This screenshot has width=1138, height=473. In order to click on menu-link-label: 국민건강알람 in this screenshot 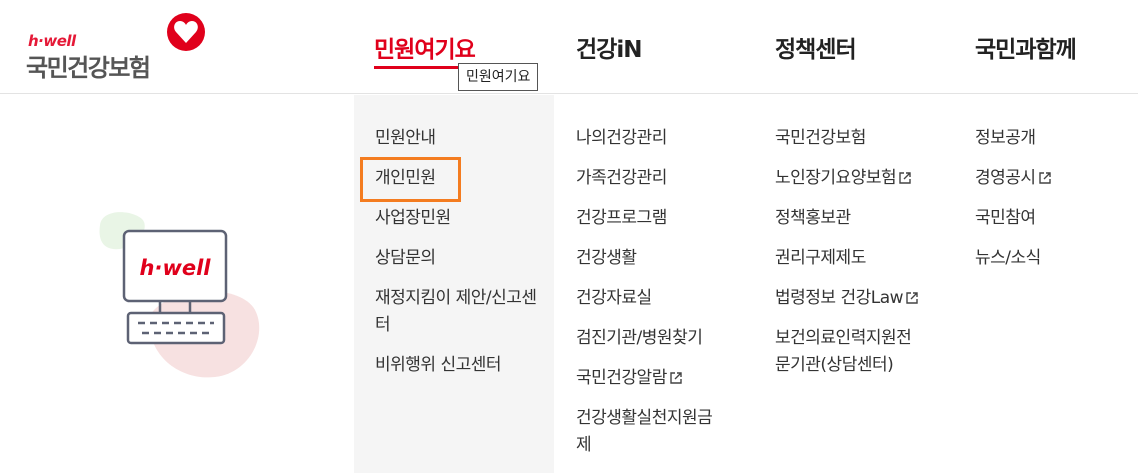, I will do `click(621, 378)`.